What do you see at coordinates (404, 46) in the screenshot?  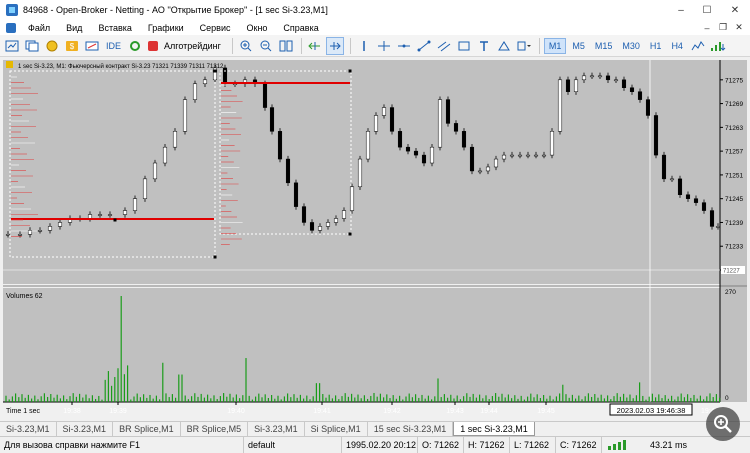 I see `vertical-line-icon` at bounding box center [404, 46].